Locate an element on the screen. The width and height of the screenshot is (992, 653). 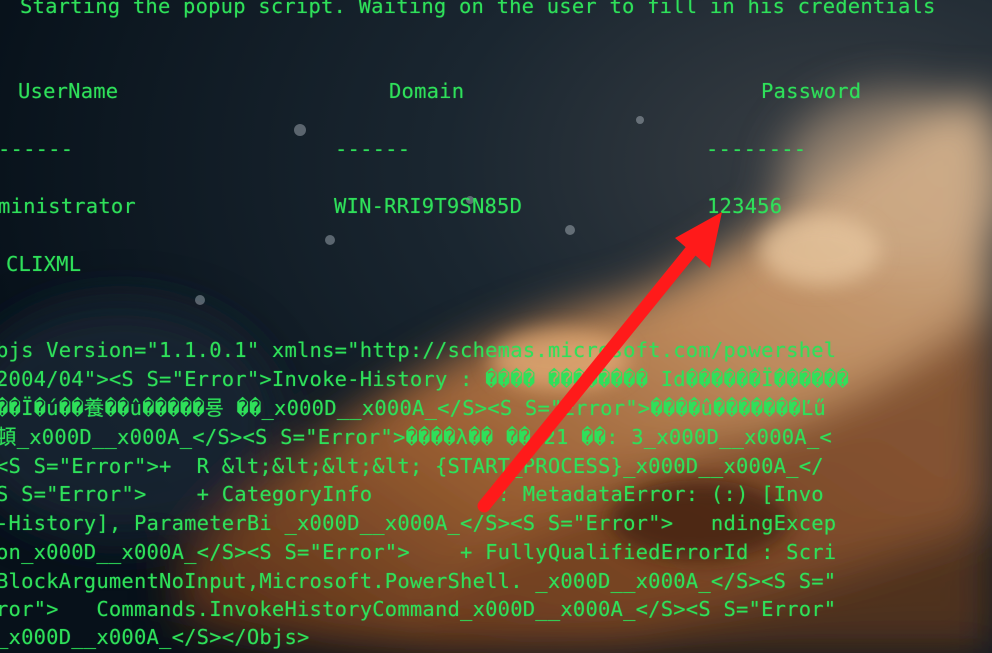
column-header-domain: Domain is located at coordinates (427, 91).